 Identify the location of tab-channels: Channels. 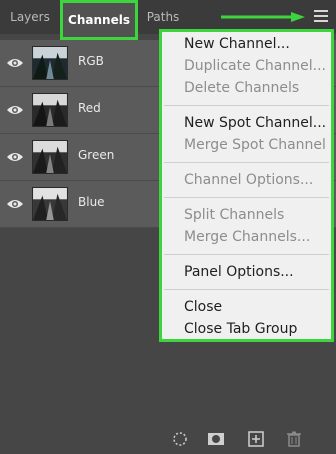
(99, 20).